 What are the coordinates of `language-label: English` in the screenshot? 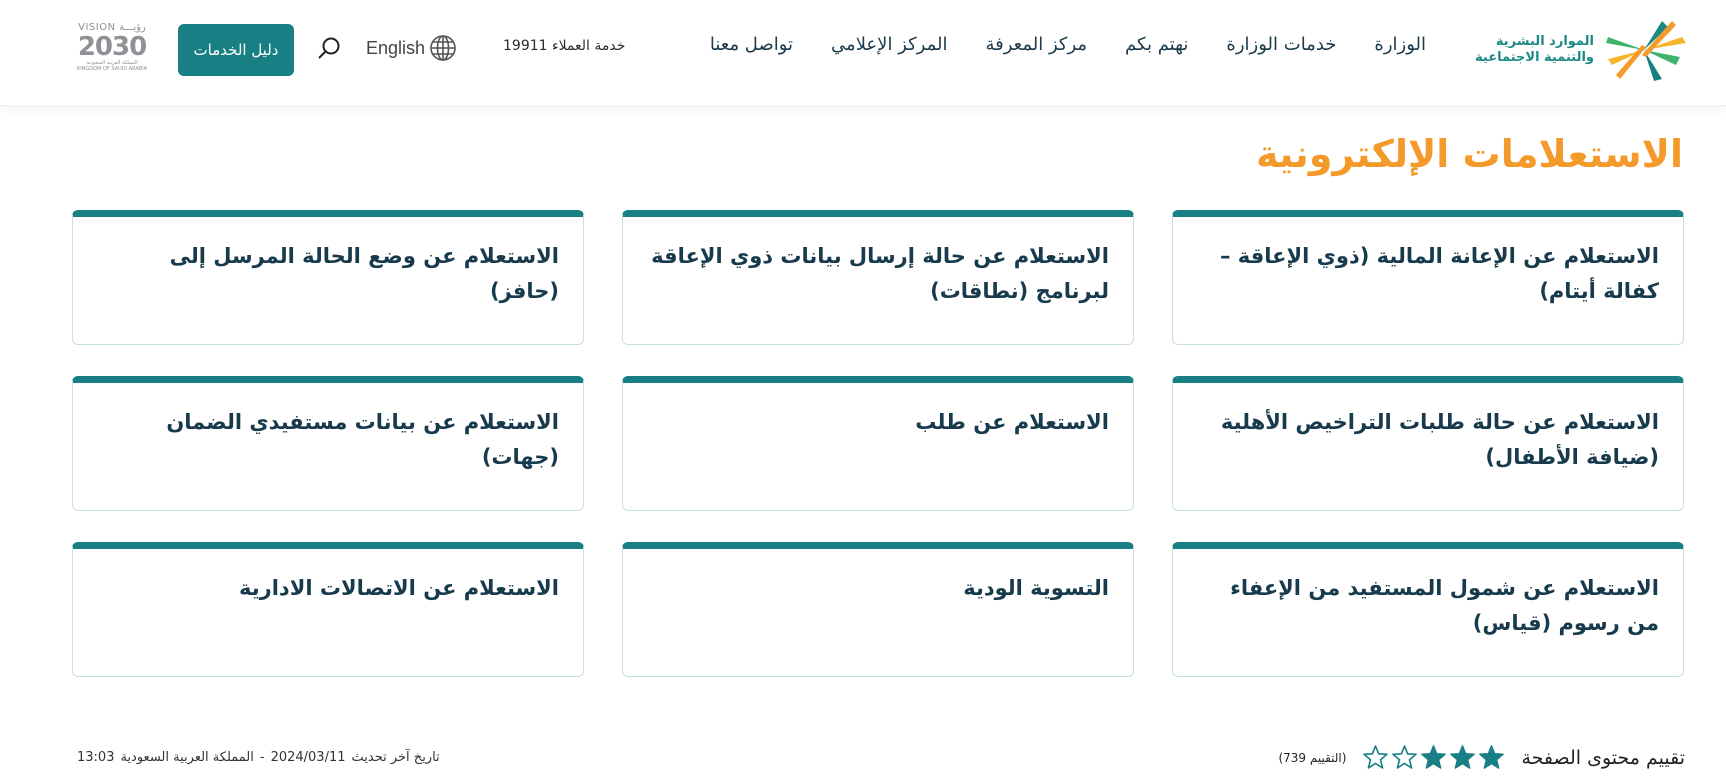 It's located at (396, 47).